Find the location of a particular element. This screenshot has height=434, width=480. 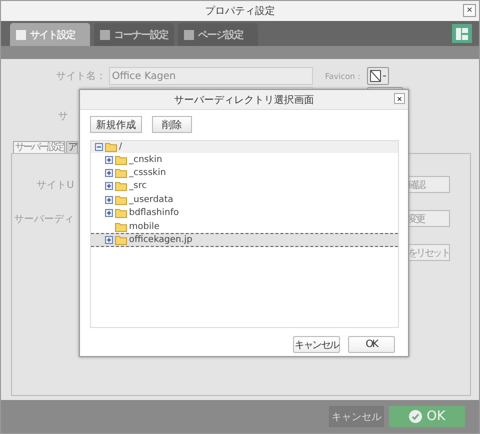

field-label: Favicon : is located at coordinates (343, 76).